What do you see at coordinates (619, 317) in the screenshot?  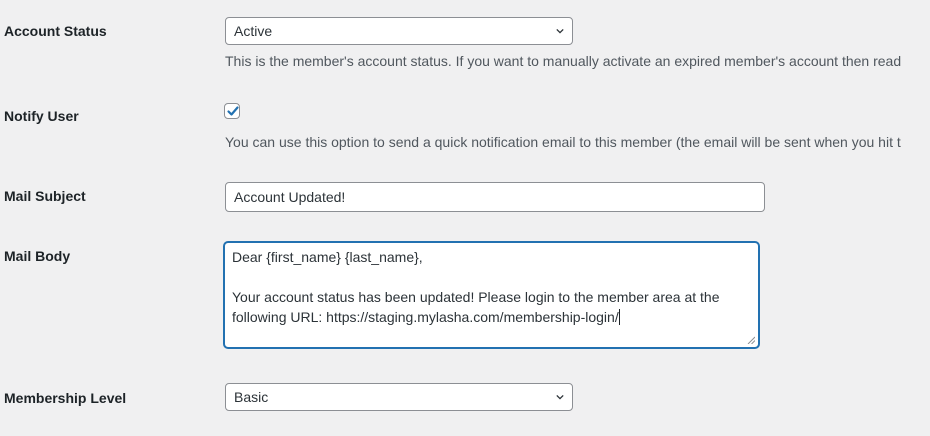 I see `text-caret` at bounding box center [619, 317].